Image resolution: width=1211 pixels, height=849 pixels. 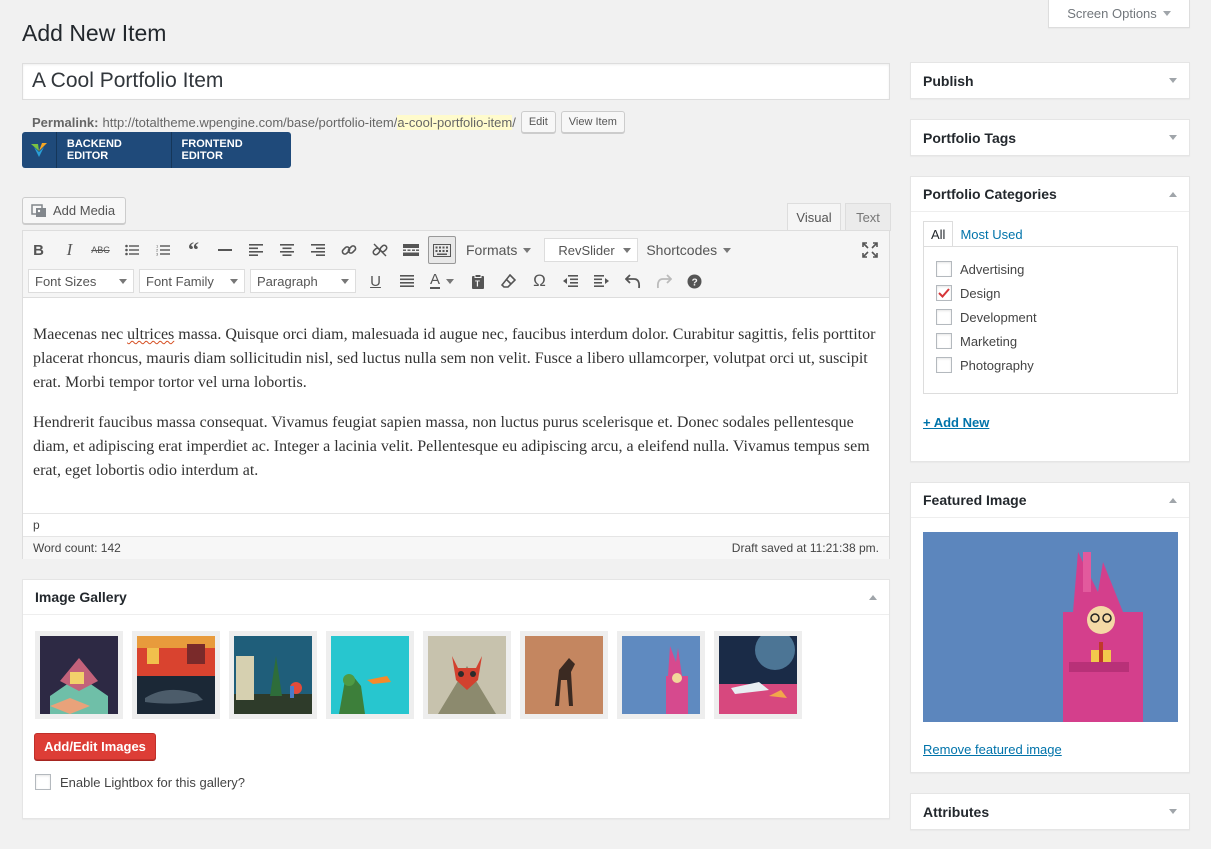 What do you see at coordinates (477, 281) in the screenshot?
I see `paste-as-text-icon: T` at bounding box center [477, 281].